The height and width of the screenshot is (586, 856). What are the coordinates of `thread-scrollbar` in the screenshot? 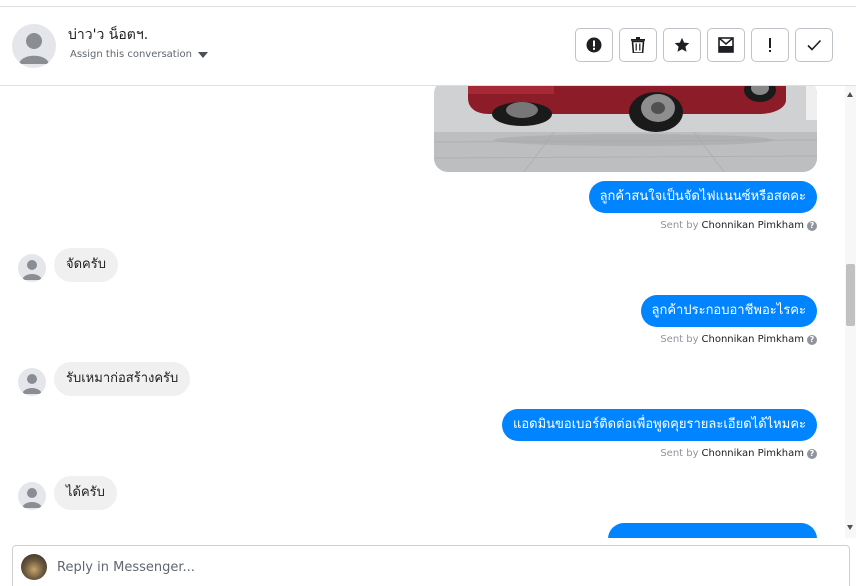 It's located at (850, 312).